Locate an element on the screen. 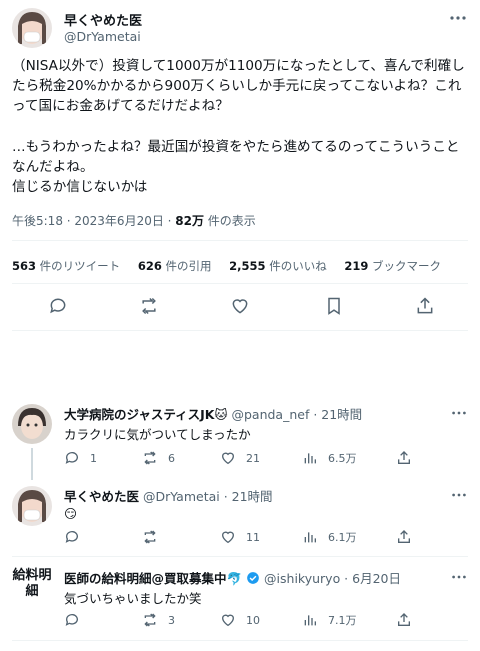 The width and height of the screenshot is (480, 651). reply-author: 早くやめた医 @DrYametai · 21時間 is located at coordinates (168, 495).